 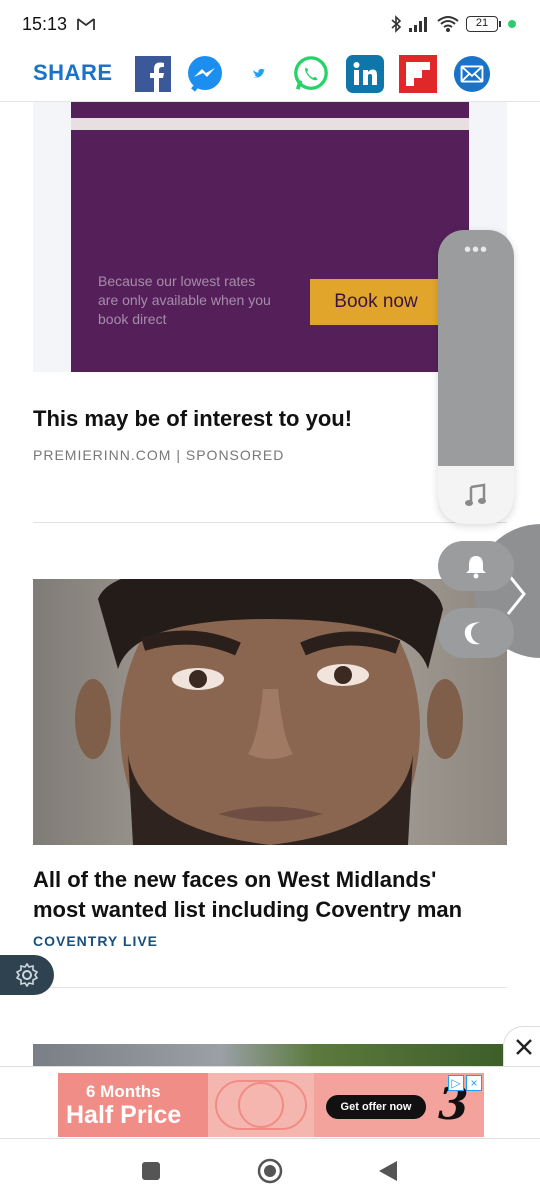 I want to click on three-logo-icon, so click(x=261, y=1105).